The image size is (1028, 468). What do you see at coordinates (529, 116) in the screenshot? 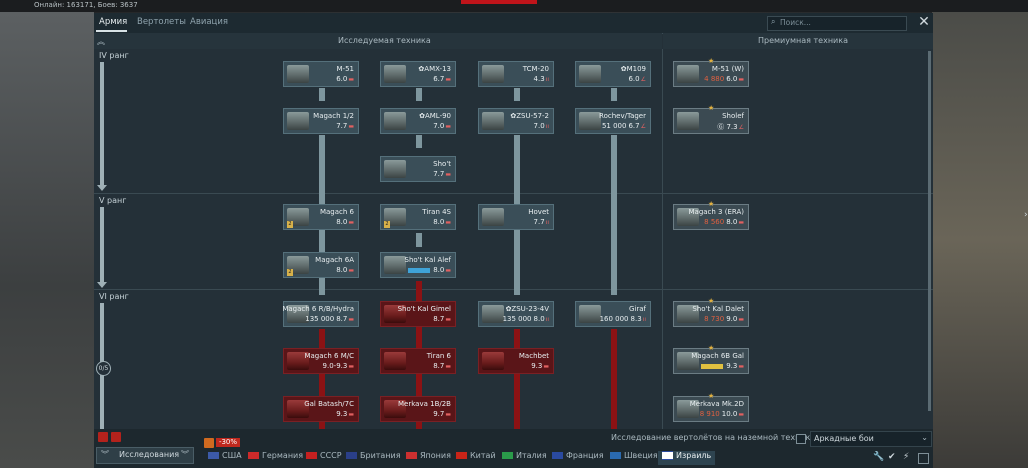
I see `vehicle-name: ✿ZSU-57-2` at bounding box center [529, 116].